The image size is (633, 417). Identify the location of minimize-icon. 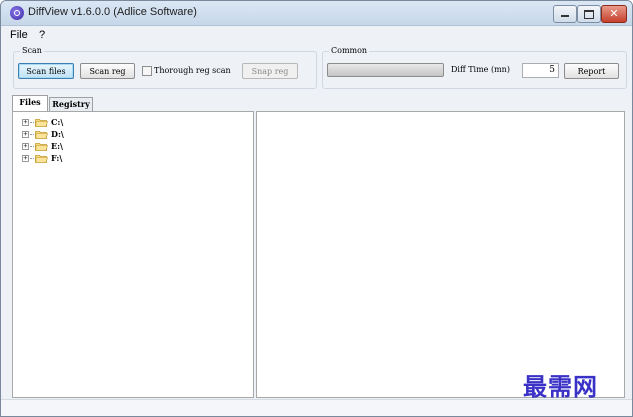
(565, 16).